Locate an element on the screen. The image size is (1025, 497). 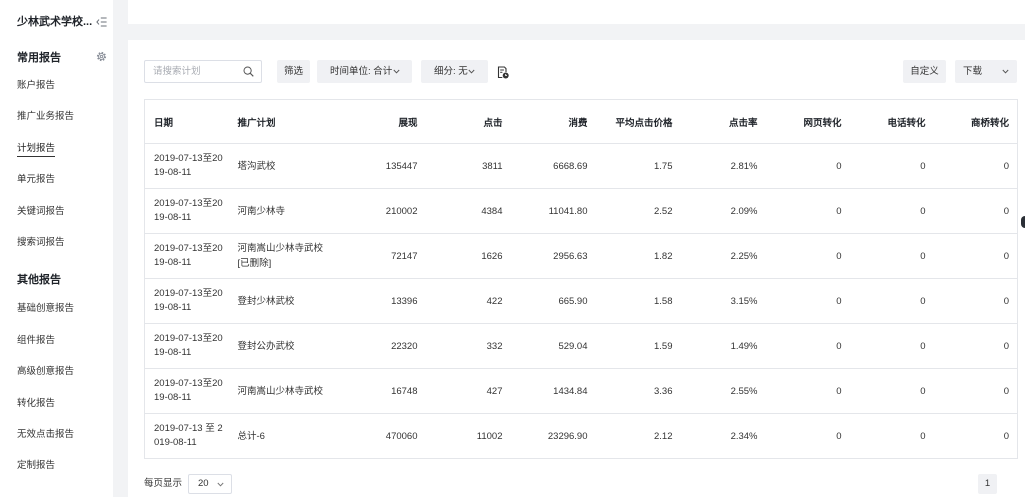
section-title-text: 常用报告 is located at coordinates (39, 58).